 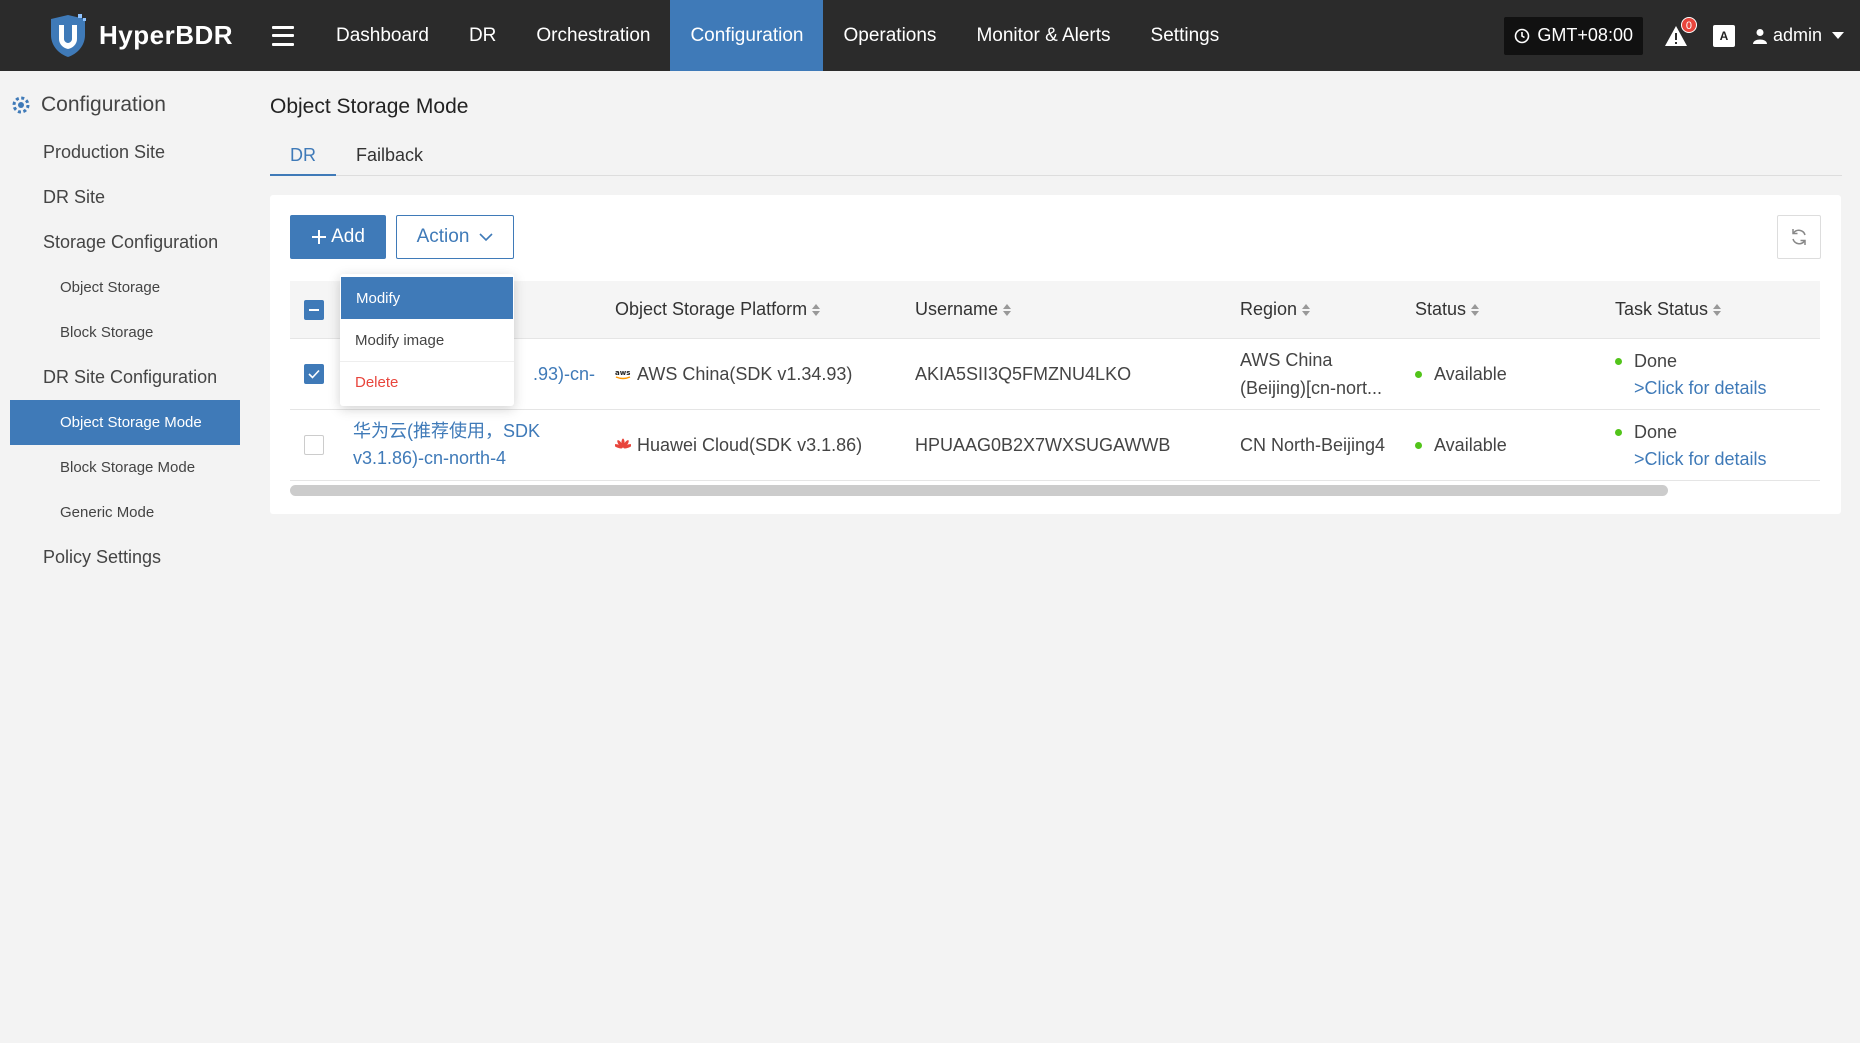 I want to click on app-logo: HyperBDR, so click(x=127, y=35).